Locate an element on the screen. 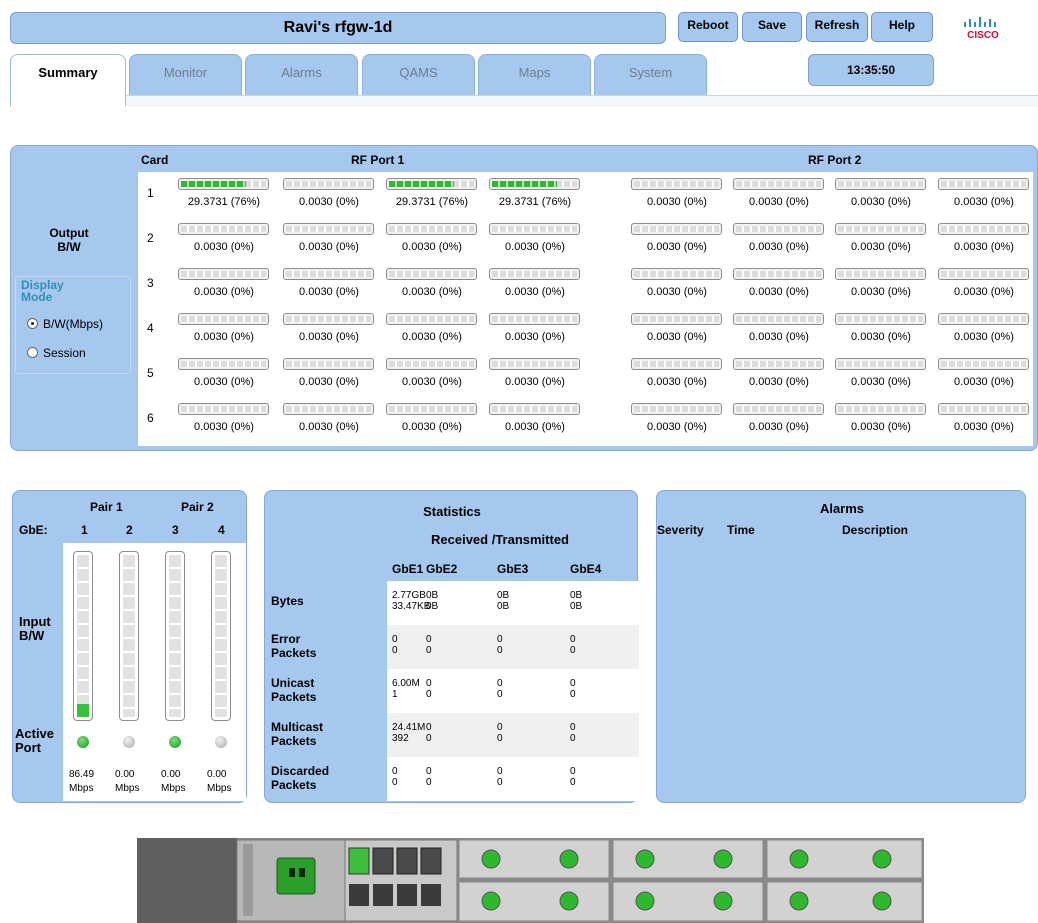 Image resolution: width=1038 pixels, height=923 pixels. rf-port-1-header: RF Port 1 is located at coordinates (378, 160).